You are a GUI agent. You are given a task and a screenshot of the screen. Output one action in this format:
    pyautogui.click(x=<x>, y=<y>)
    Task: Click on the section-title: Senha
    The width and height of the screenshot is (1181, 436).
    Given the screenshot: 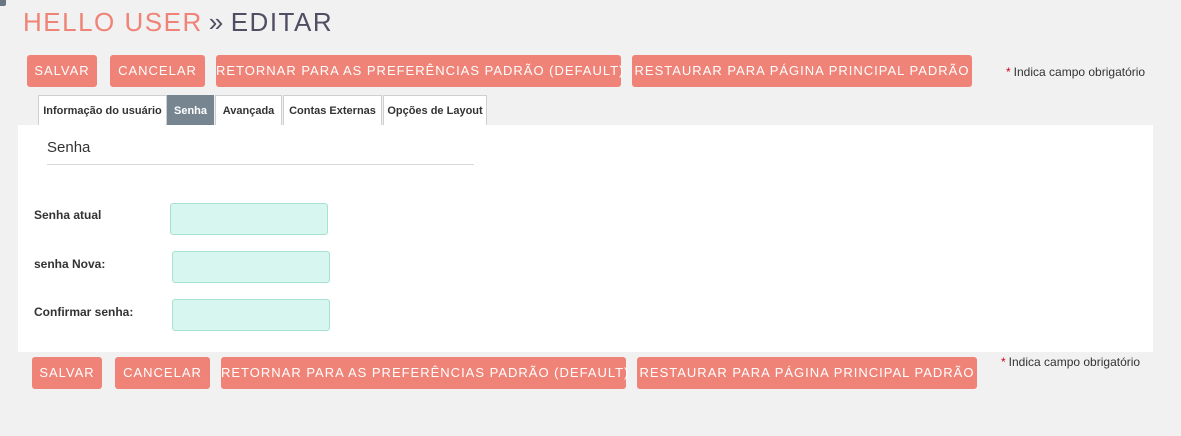 What is the action you would take?
    pyautogui.click(x=260, y=152)
    